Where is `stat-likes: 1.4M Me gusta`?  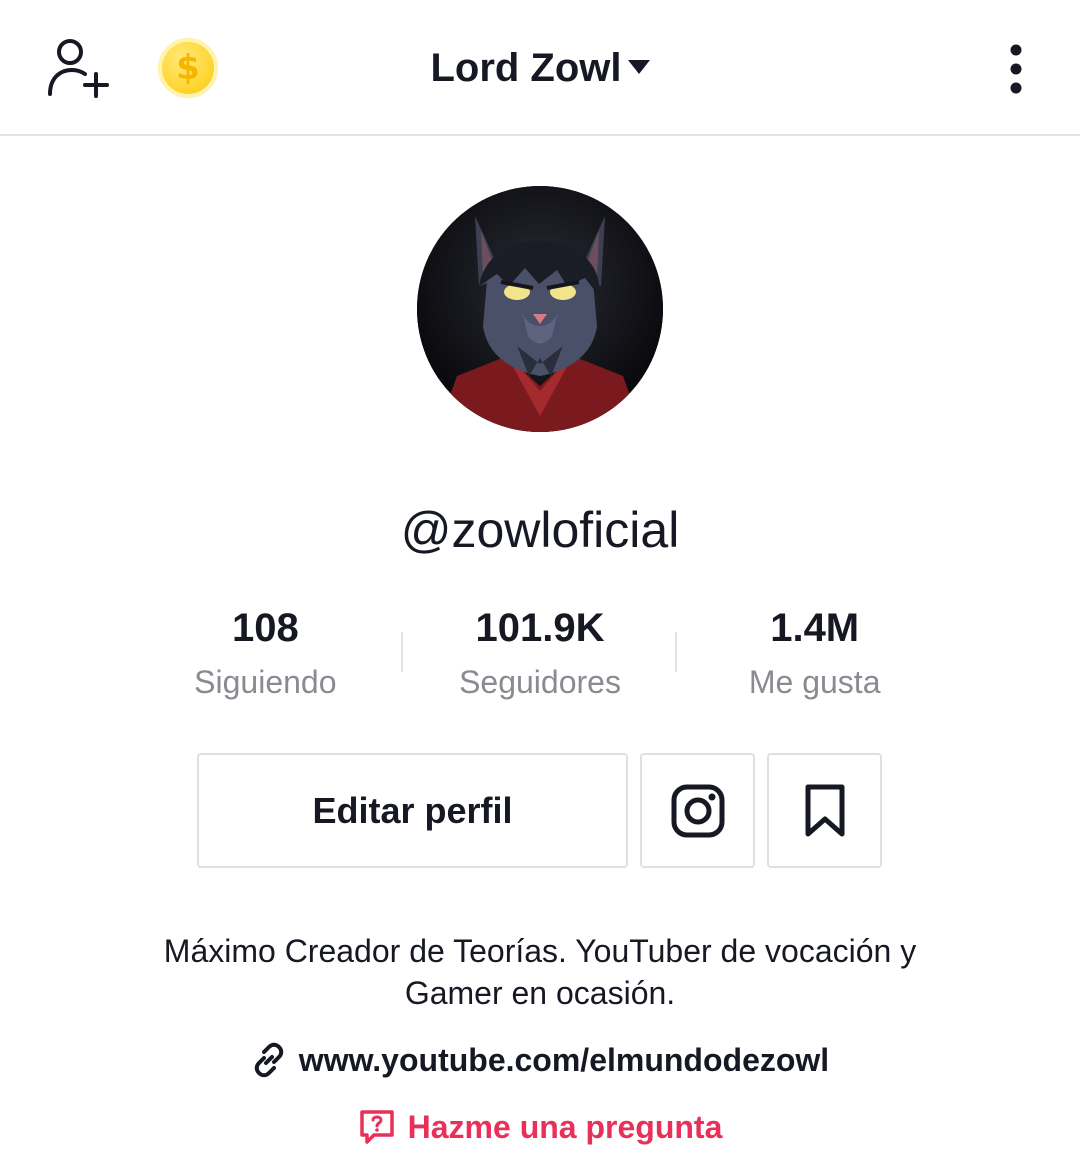 stat-likes: 1.4M Me gusta is located at coordinates (814, 659).